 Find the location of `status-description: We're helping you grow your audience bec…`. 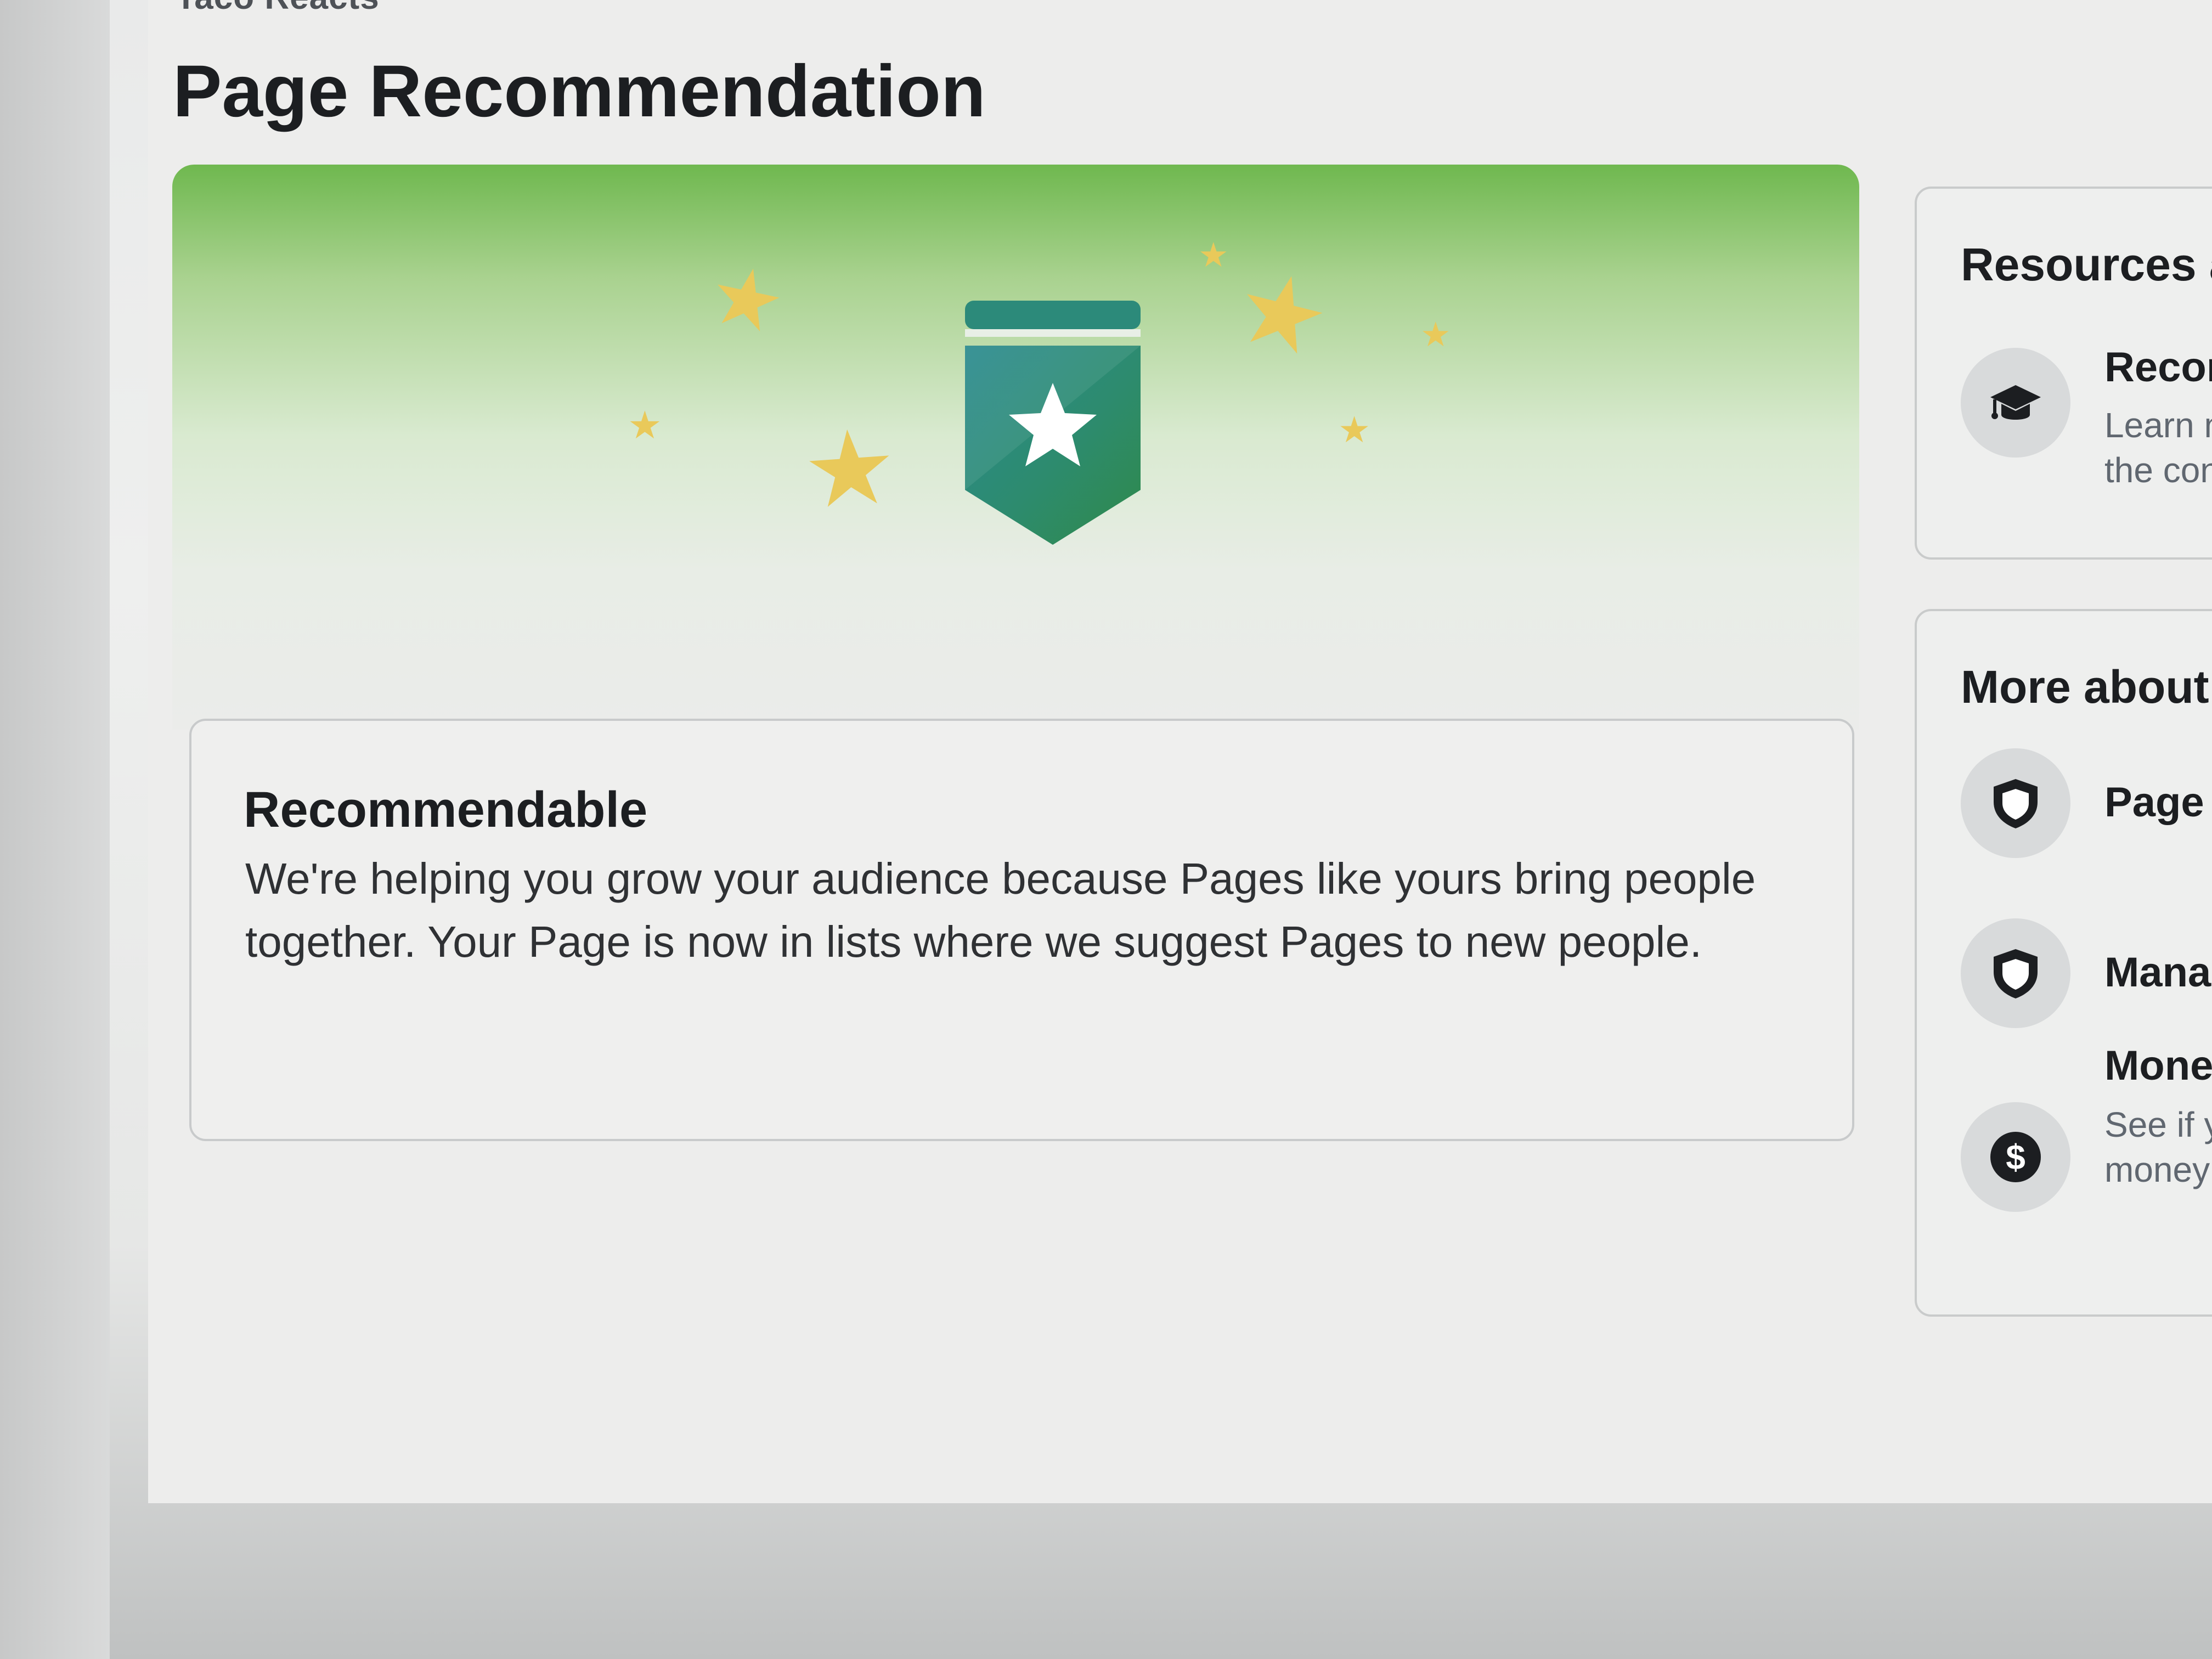

status-description: We're helping you grow your audience bec… is located at coordinates (1000, 910).